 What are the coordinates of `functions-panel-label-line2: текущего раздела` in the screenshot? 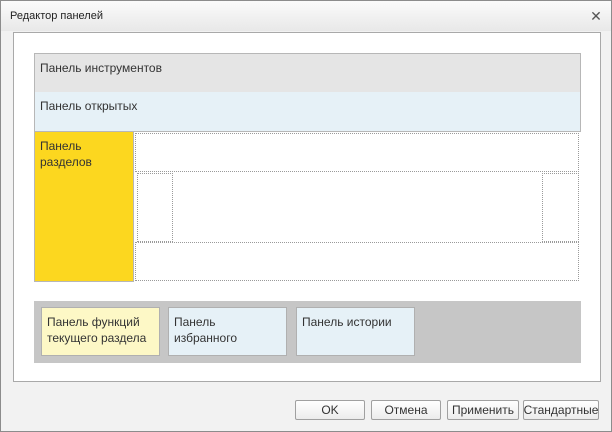 It's located at (97, 338).